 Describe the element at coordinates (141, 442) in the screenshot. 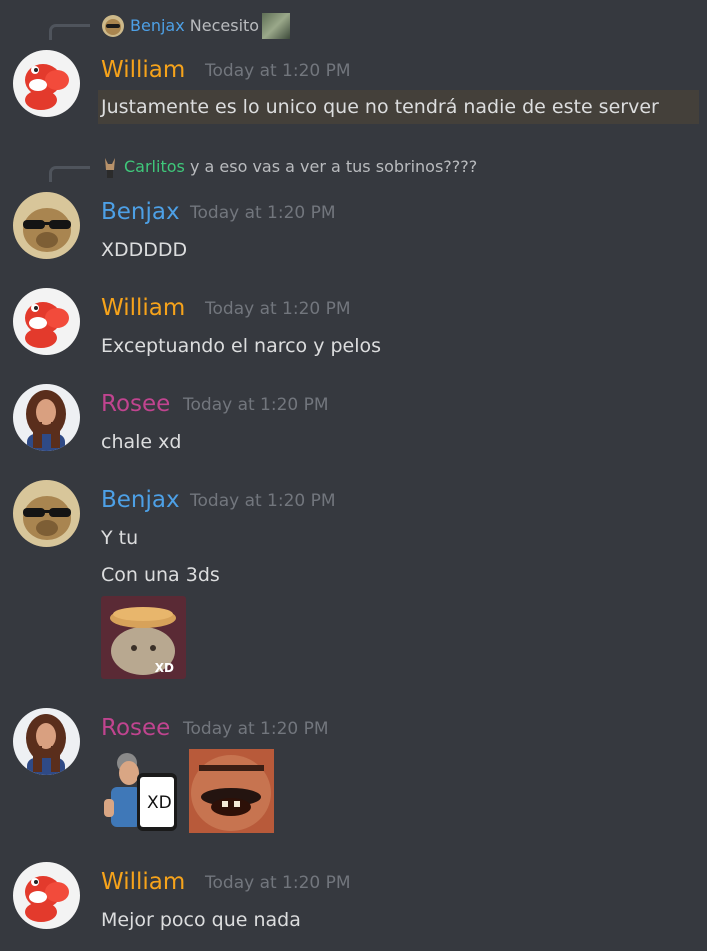

I see `message-text: chale xd` at that location.